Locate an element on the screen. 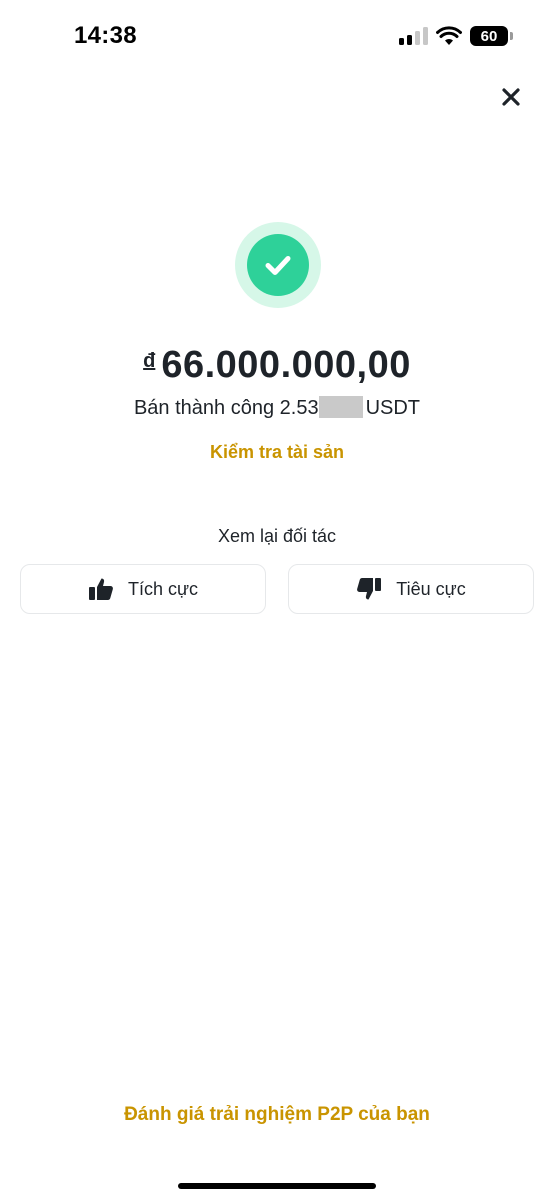 This screenshot has width=554, height=1200. review-partner-title: Xem lại đối tác is located at coordinates (277, 536).